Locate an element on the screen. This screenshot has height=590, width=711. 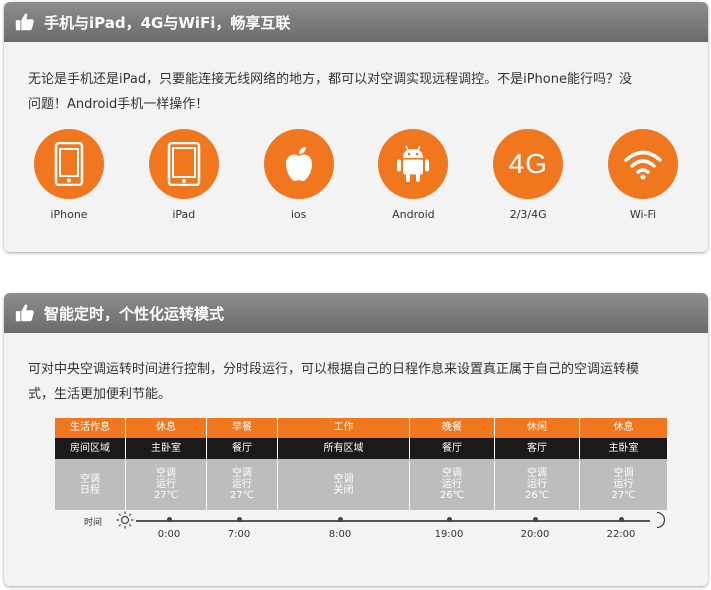
sun-icon is located at coordinates (125, 520).